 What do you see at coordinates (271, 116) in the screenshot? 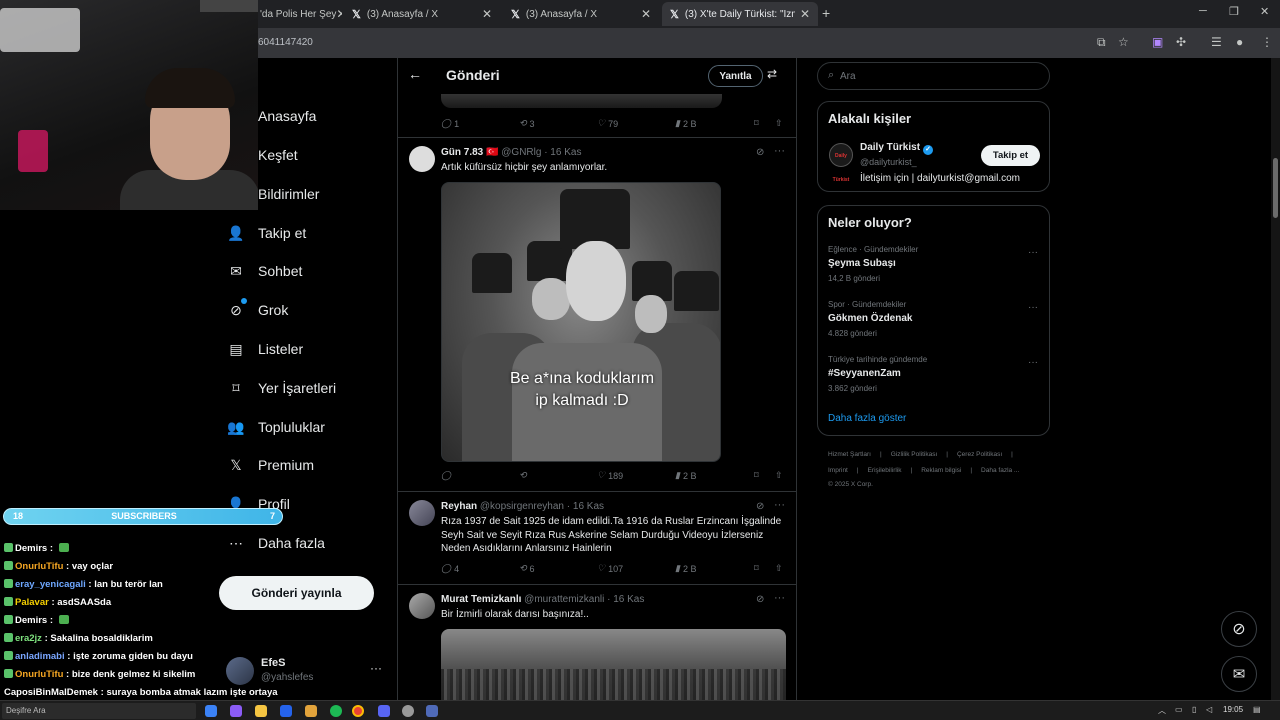
I see `sidebar-item-1: ⌂Anasayfa` at bounding box center [271, 116].